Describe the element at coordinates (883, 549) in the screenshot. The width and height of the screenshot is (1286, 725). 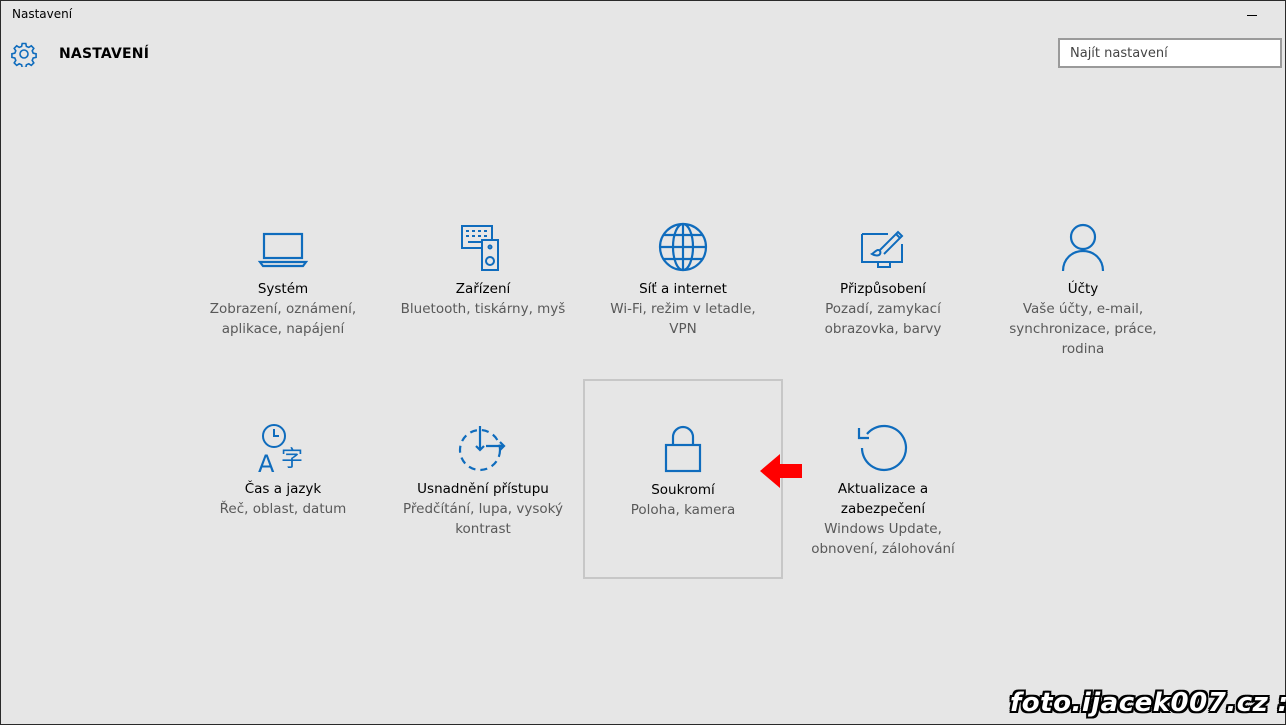
I see `tile-desc-line: obnovení, zálohování` at that location.